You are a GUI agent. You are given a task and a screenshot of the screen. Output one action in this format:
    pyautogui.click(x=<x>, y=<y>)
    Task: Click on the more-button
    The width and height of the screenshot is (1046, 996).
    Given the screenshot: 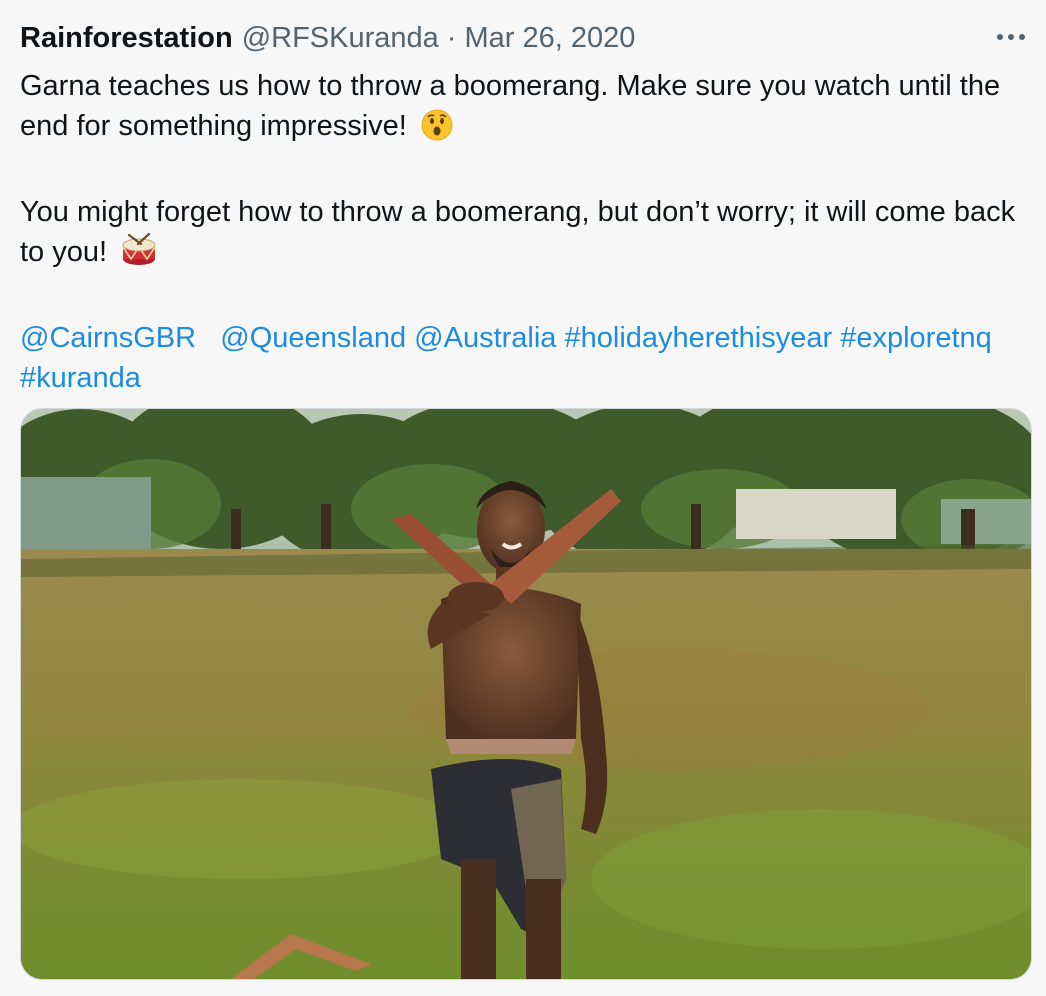 What is the action you would take?
    pyautogui.click(x=1011, y=37)
    